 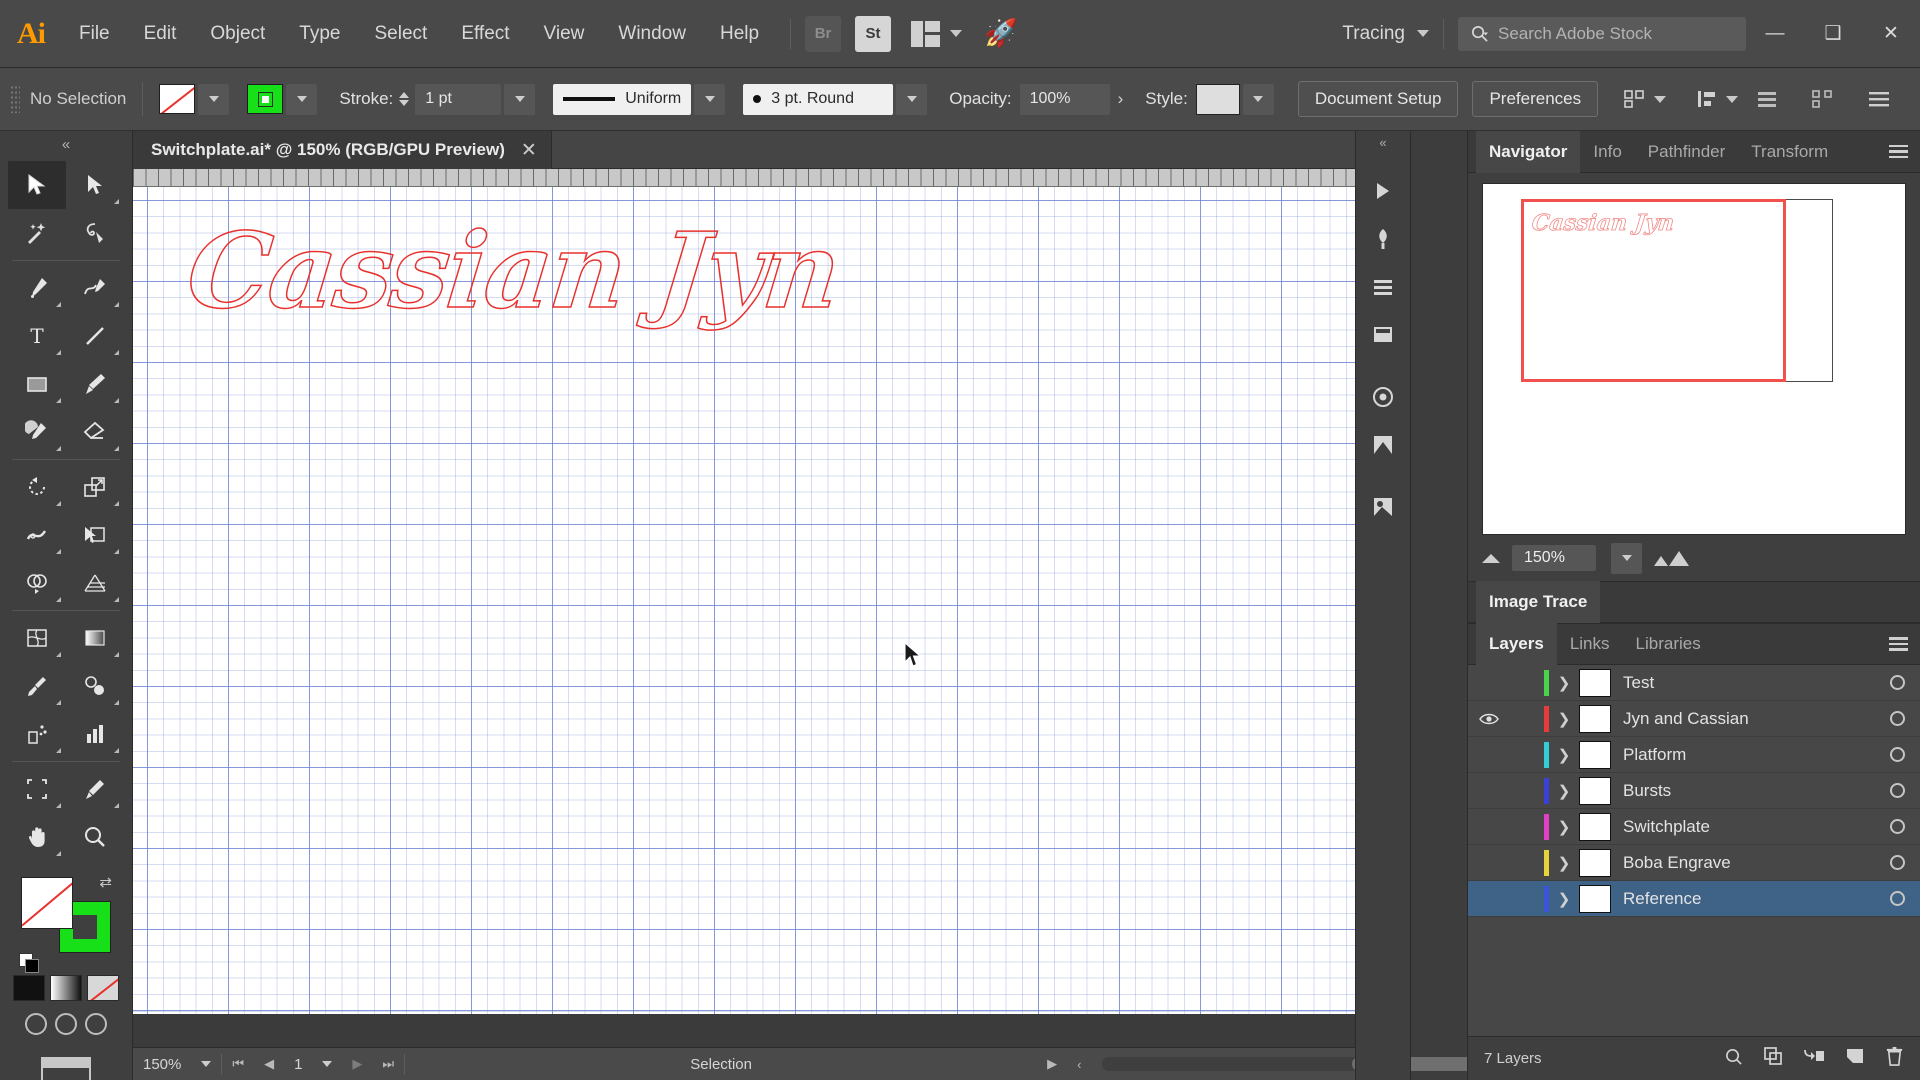 I want to click on dock-align-icon, so click(x=1383, y=287).